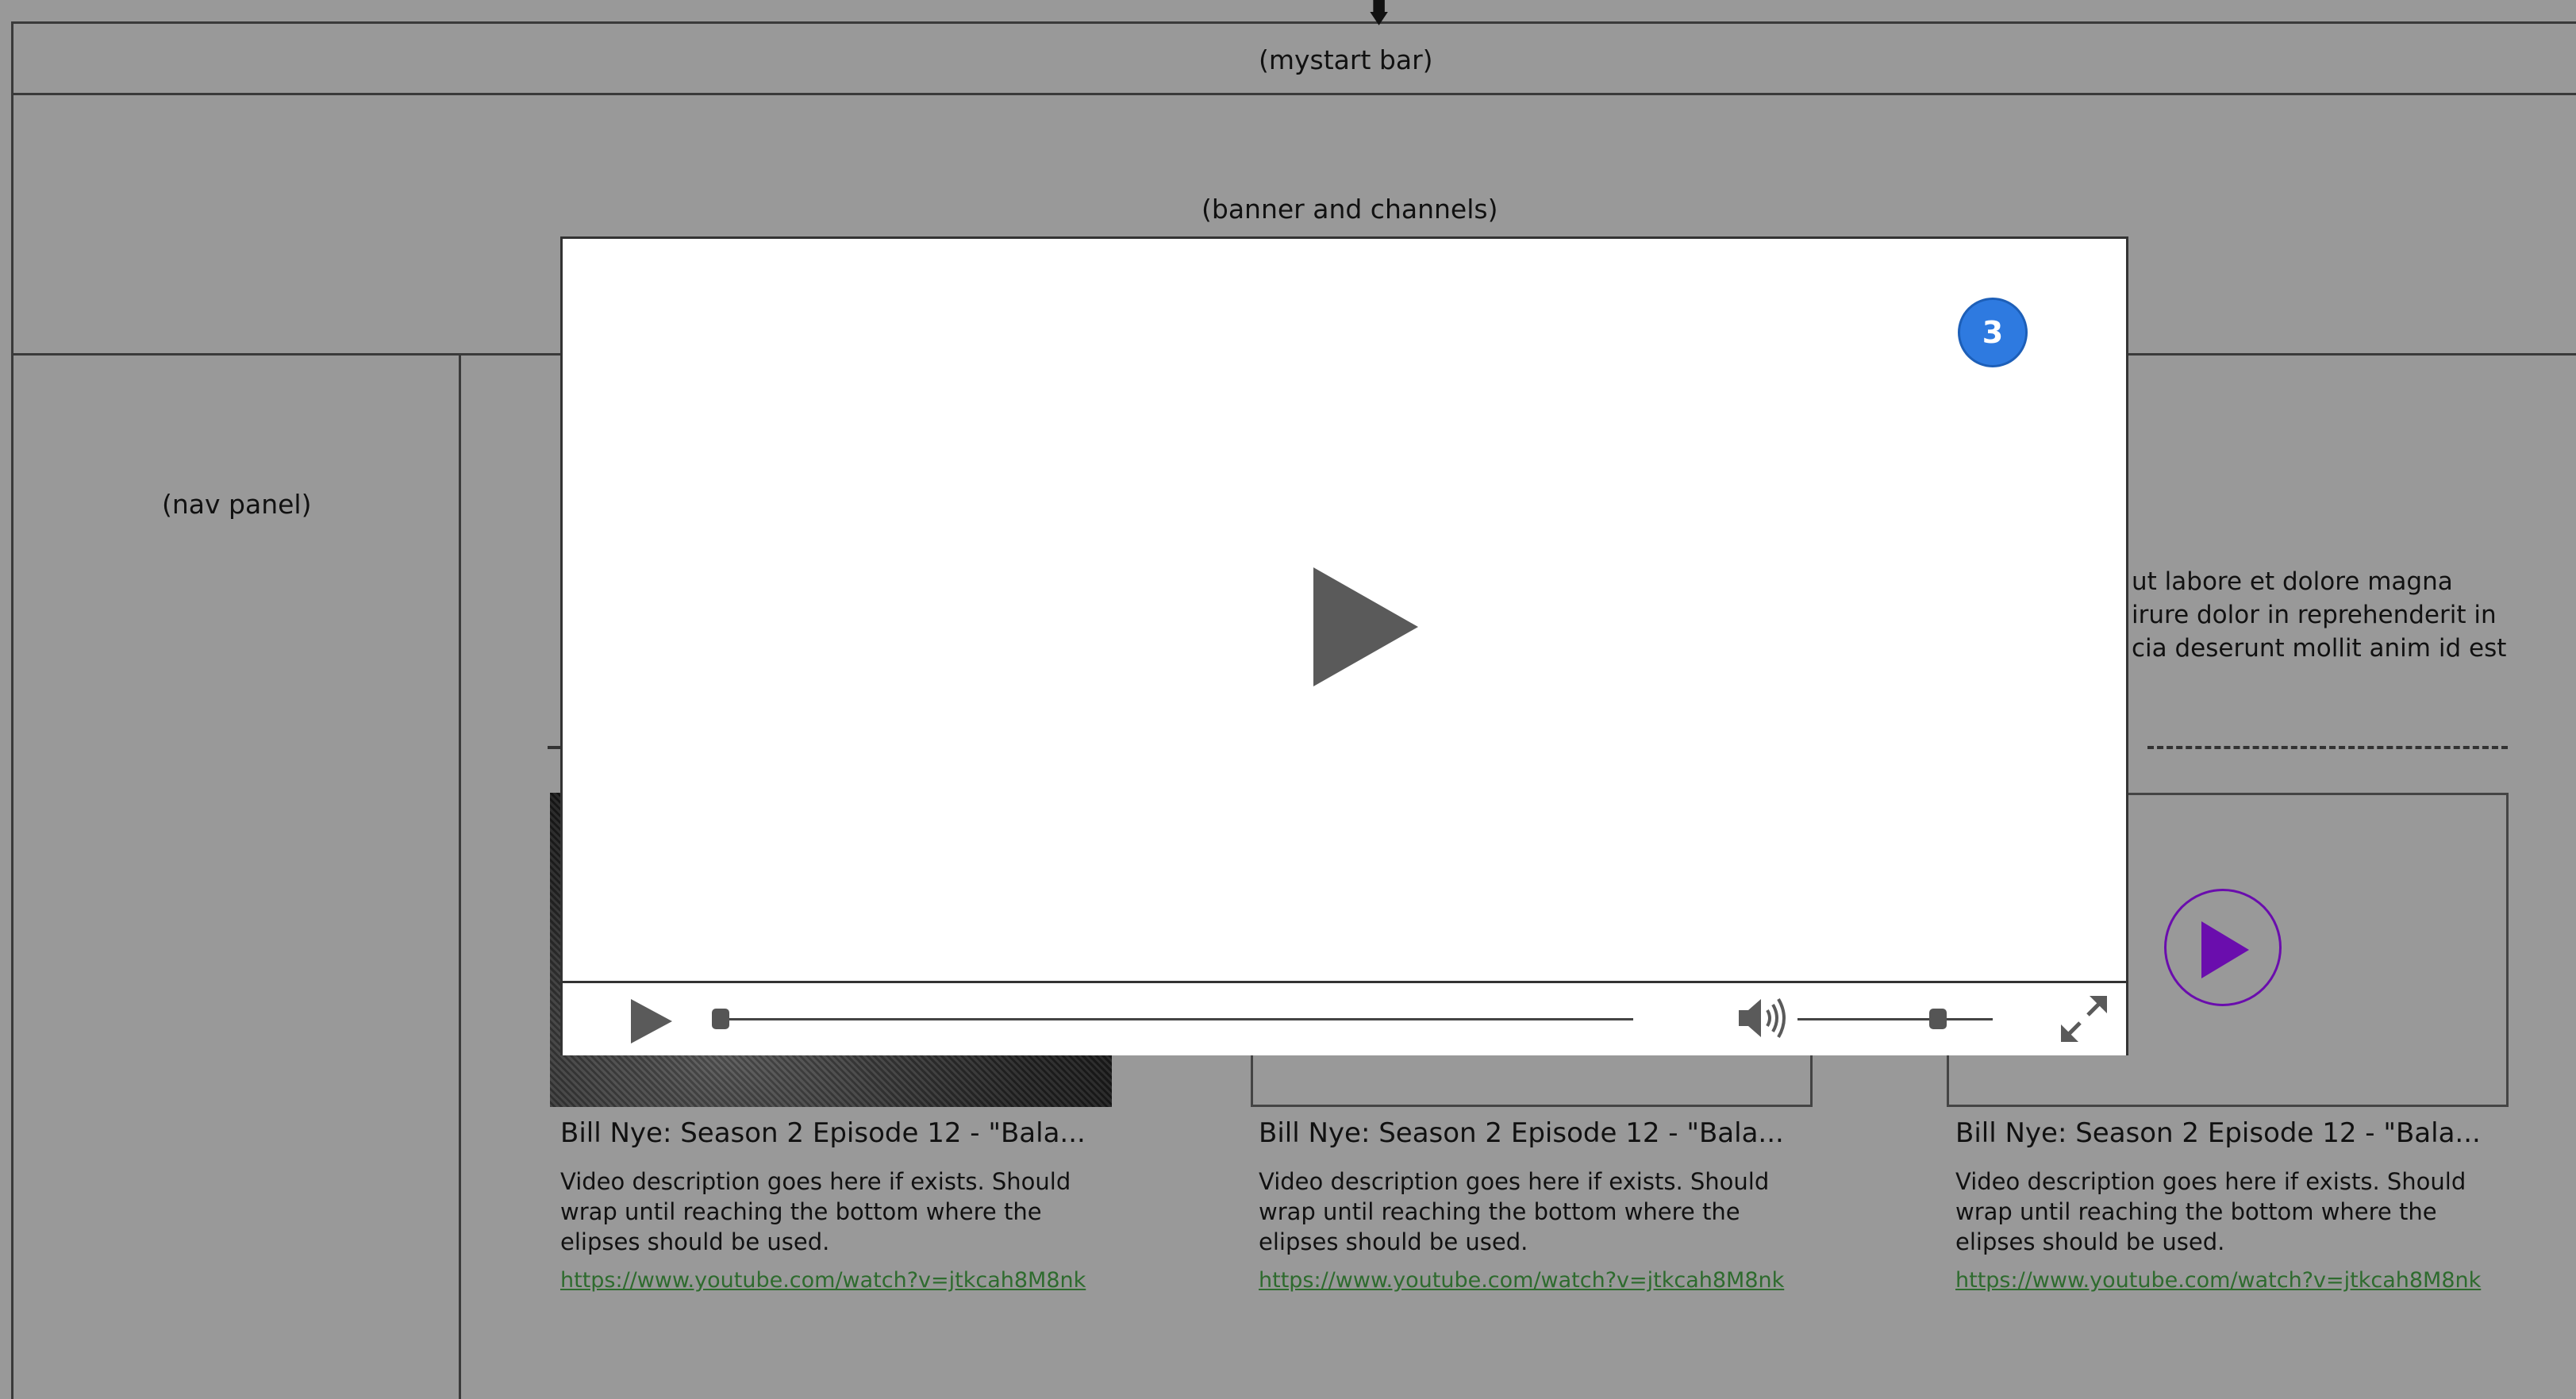  What do you see at coordinates (2327, 747) in the screenshot?
I see `section-divider-right` at bounding box center [2327, 747].